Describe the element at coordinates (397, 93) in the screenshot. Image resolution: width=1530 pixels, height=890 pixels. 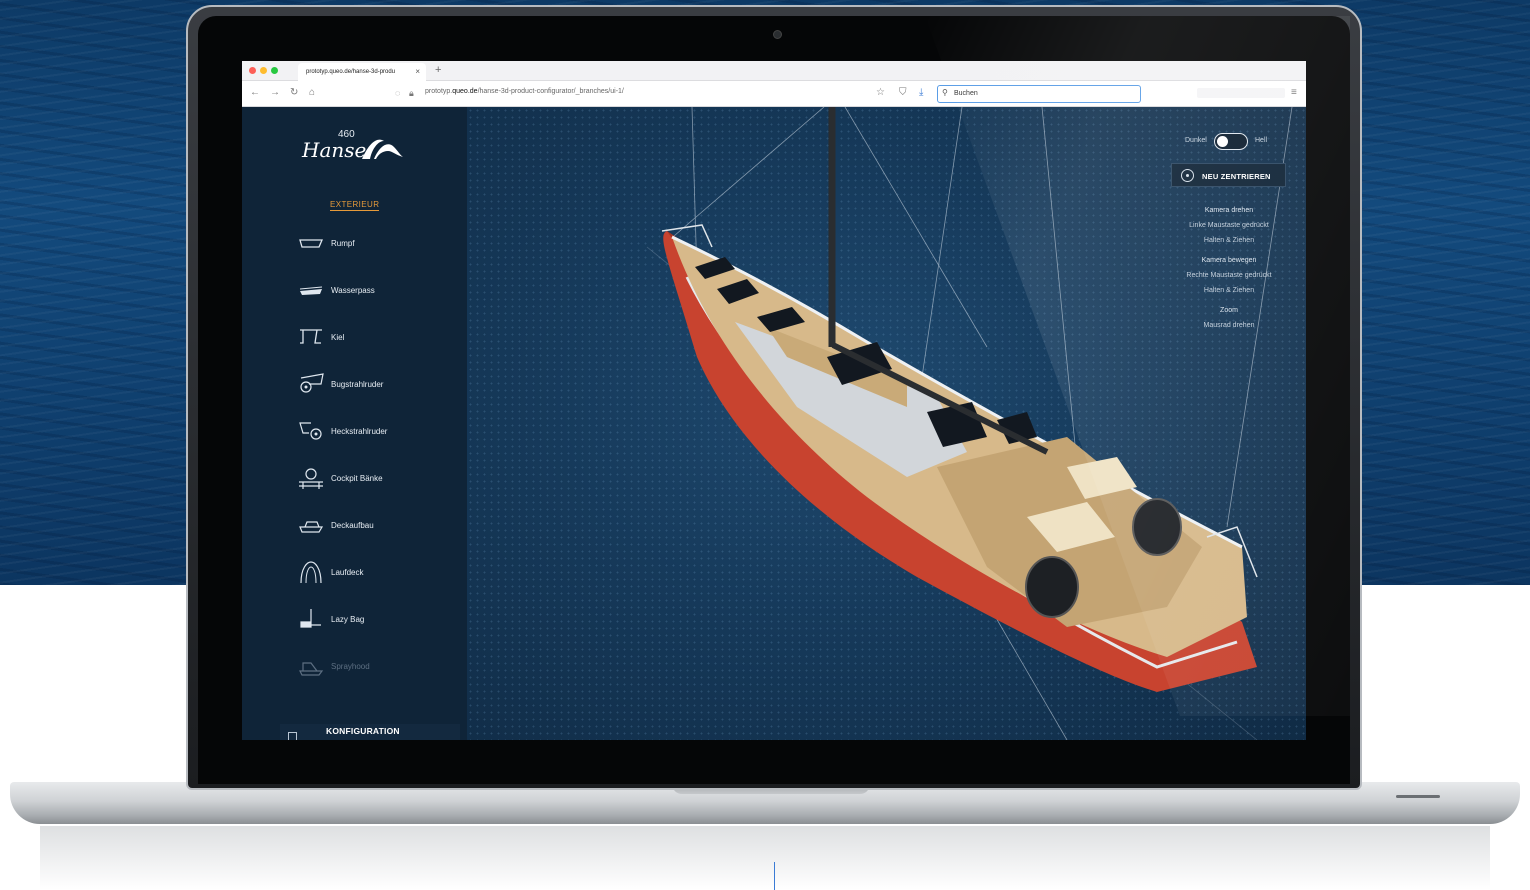
I see `shield-icon: ◌` at that location.